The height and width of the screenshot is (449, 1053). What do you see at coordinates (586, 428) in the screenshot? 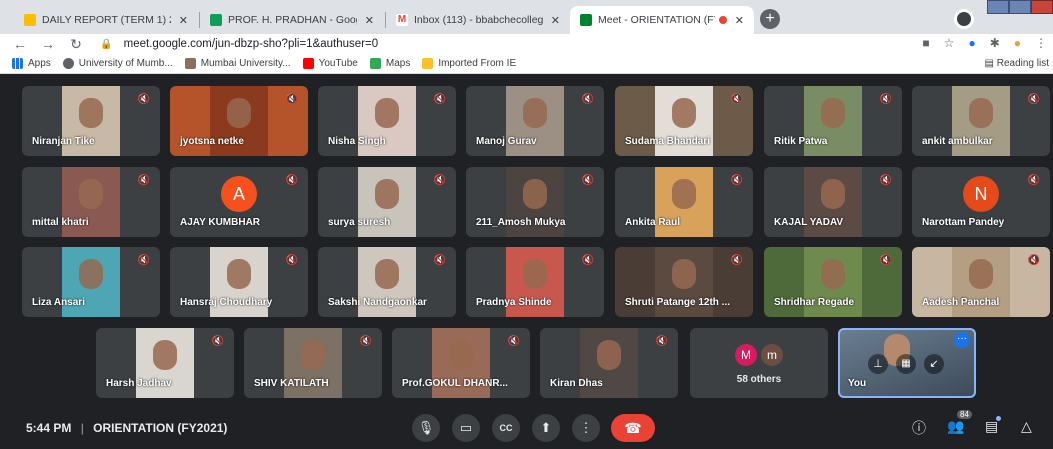
I see `more-options-button: ⋮` at bounding box center [586, 428].